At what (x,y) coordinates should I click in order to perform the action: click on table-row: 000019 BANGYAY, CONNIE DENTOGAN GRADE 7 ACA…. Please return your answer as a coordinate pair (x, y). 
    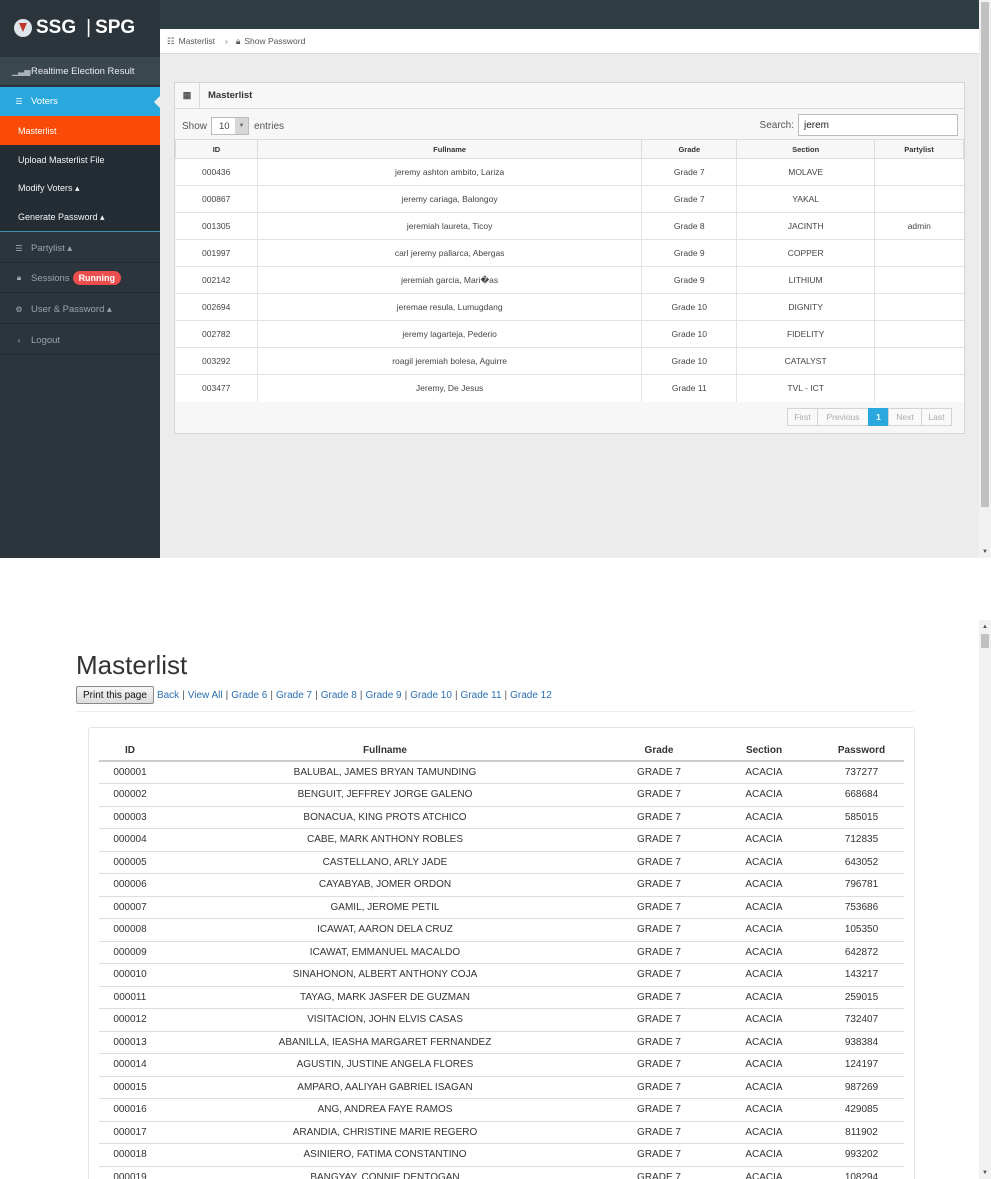
    Looking at the image, I should click on (501, 1172).